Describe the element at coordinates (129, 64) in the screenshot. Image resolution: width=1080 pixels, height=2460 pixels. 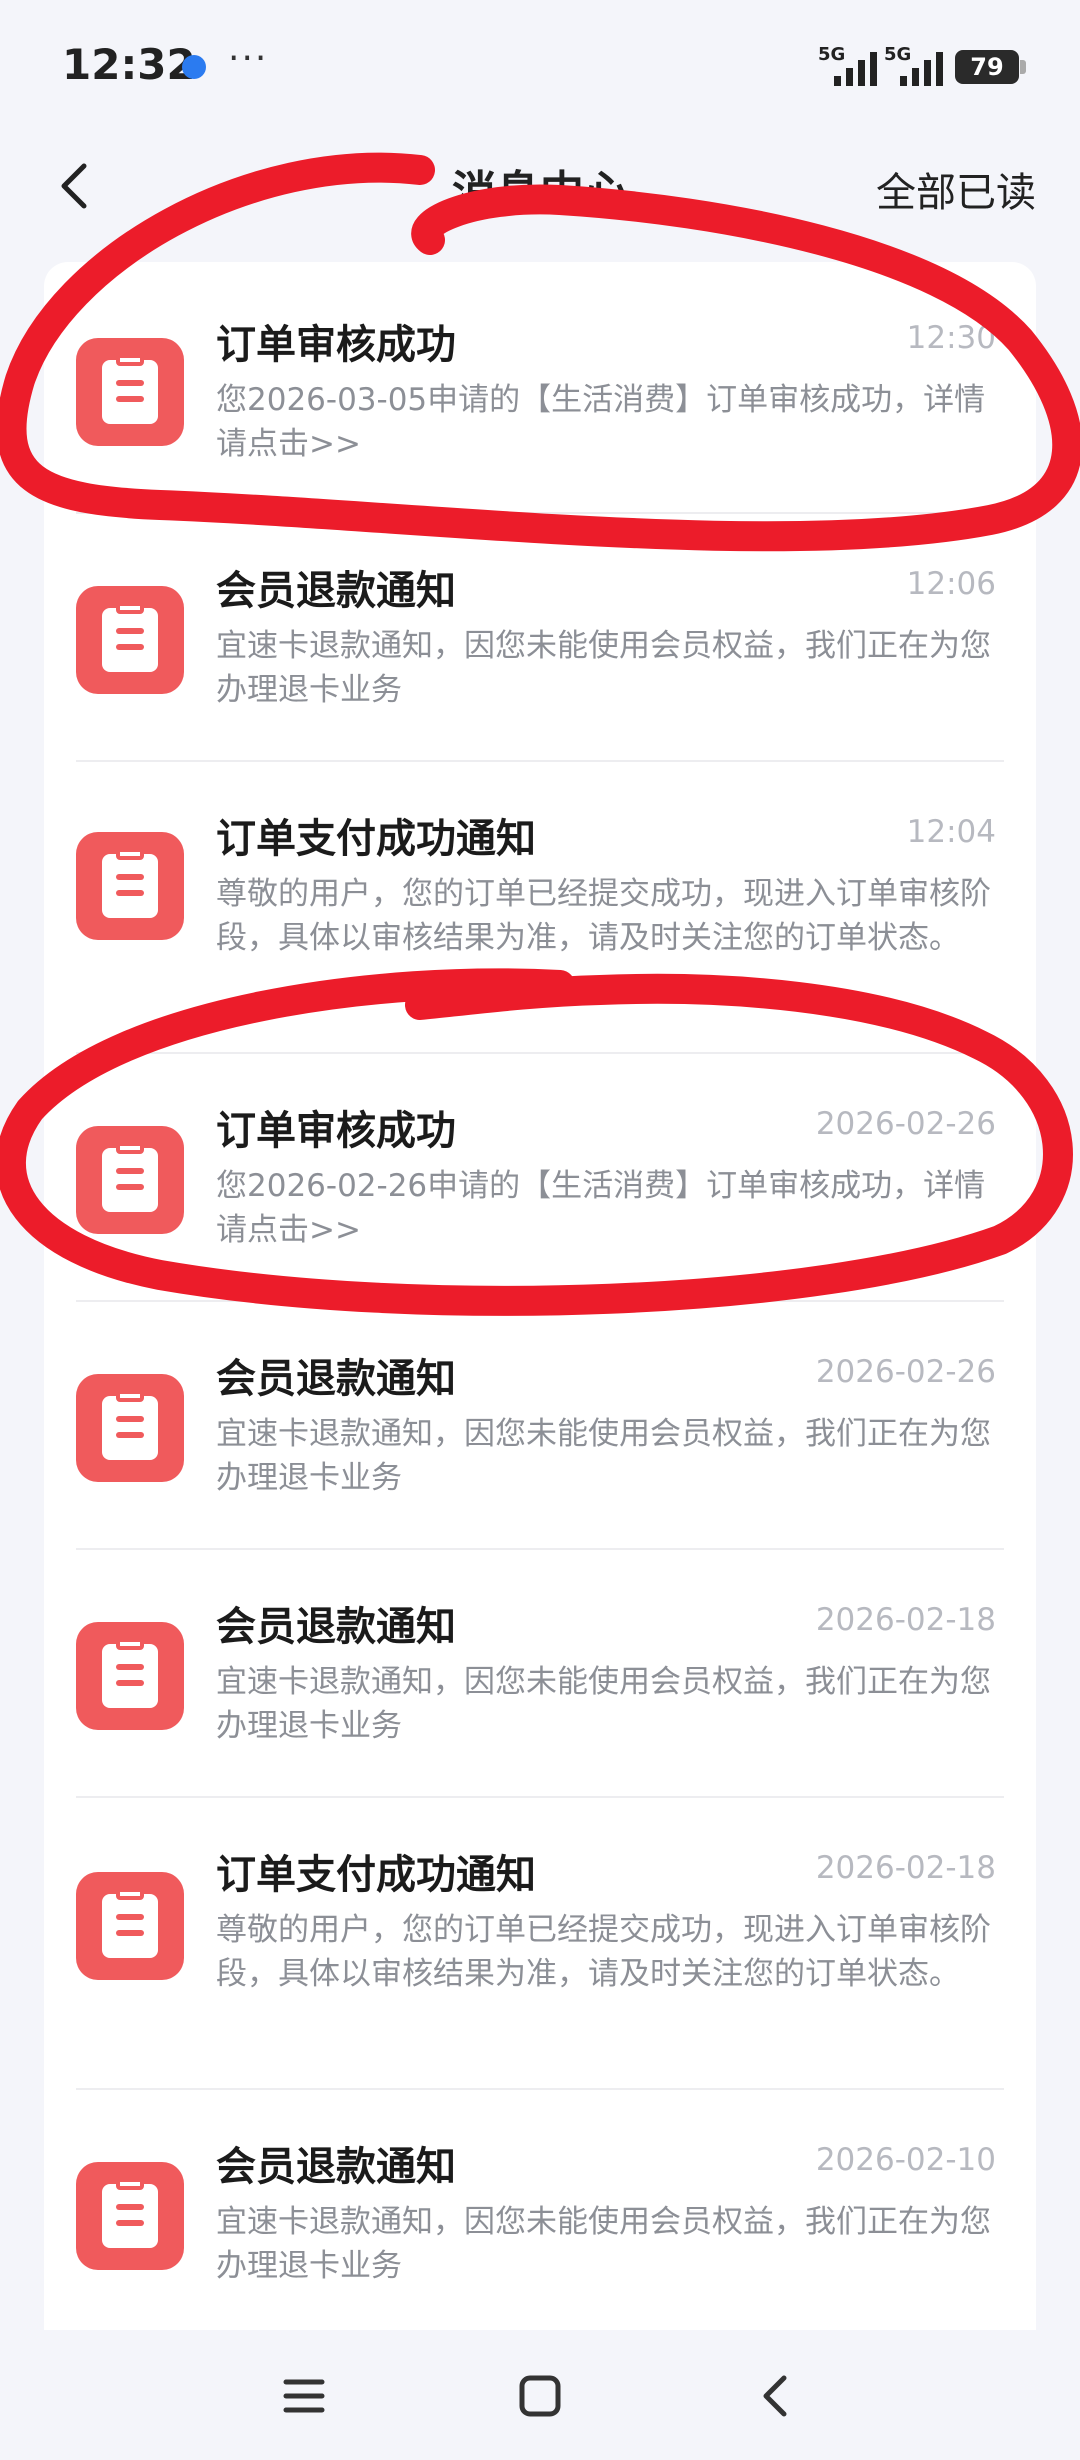
I see `status-time: 12:32` at that location.